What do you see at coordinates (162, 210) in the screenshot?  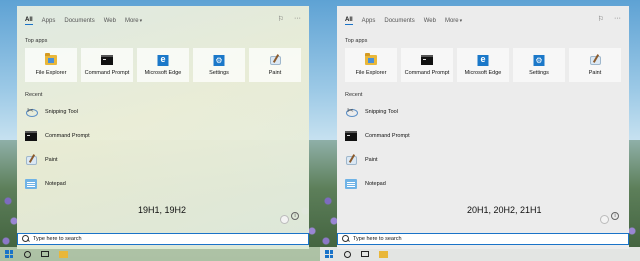 I see `version-caption: 19H1, 19H2` at bounding box center [162, 210].